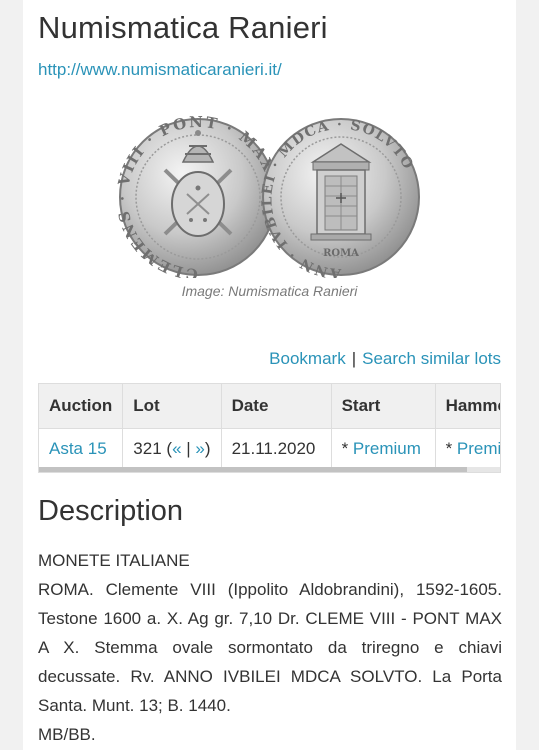 The image size is (539, 750). I want to click on previous-lot-link: «, so click(176, 448).